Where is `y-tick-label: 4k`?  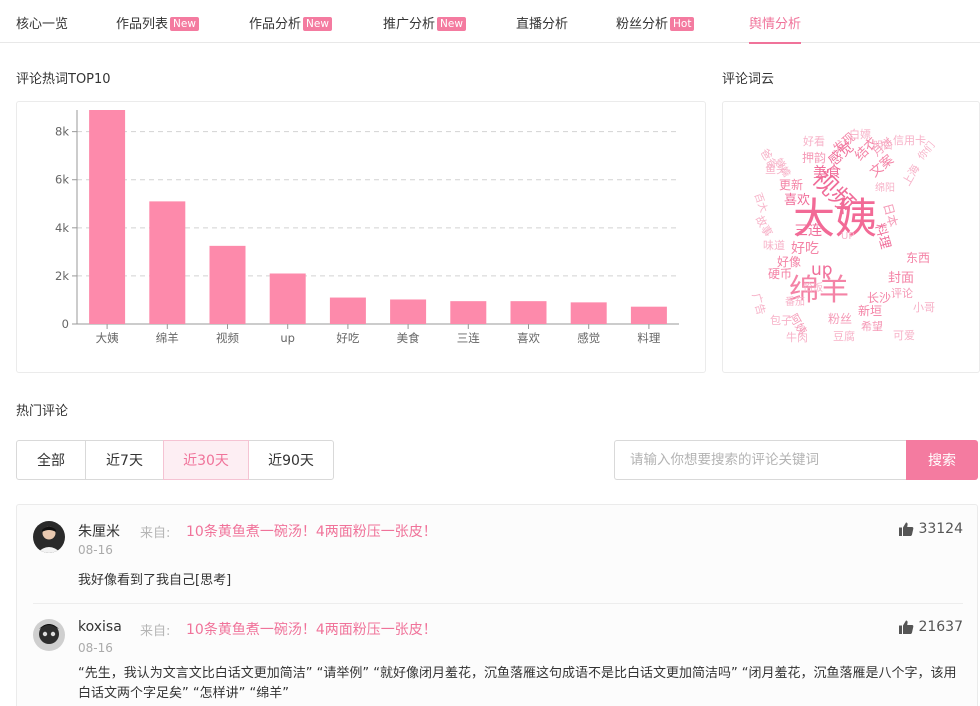
y-tick-label: 4k is located at coordinates (62, 228).